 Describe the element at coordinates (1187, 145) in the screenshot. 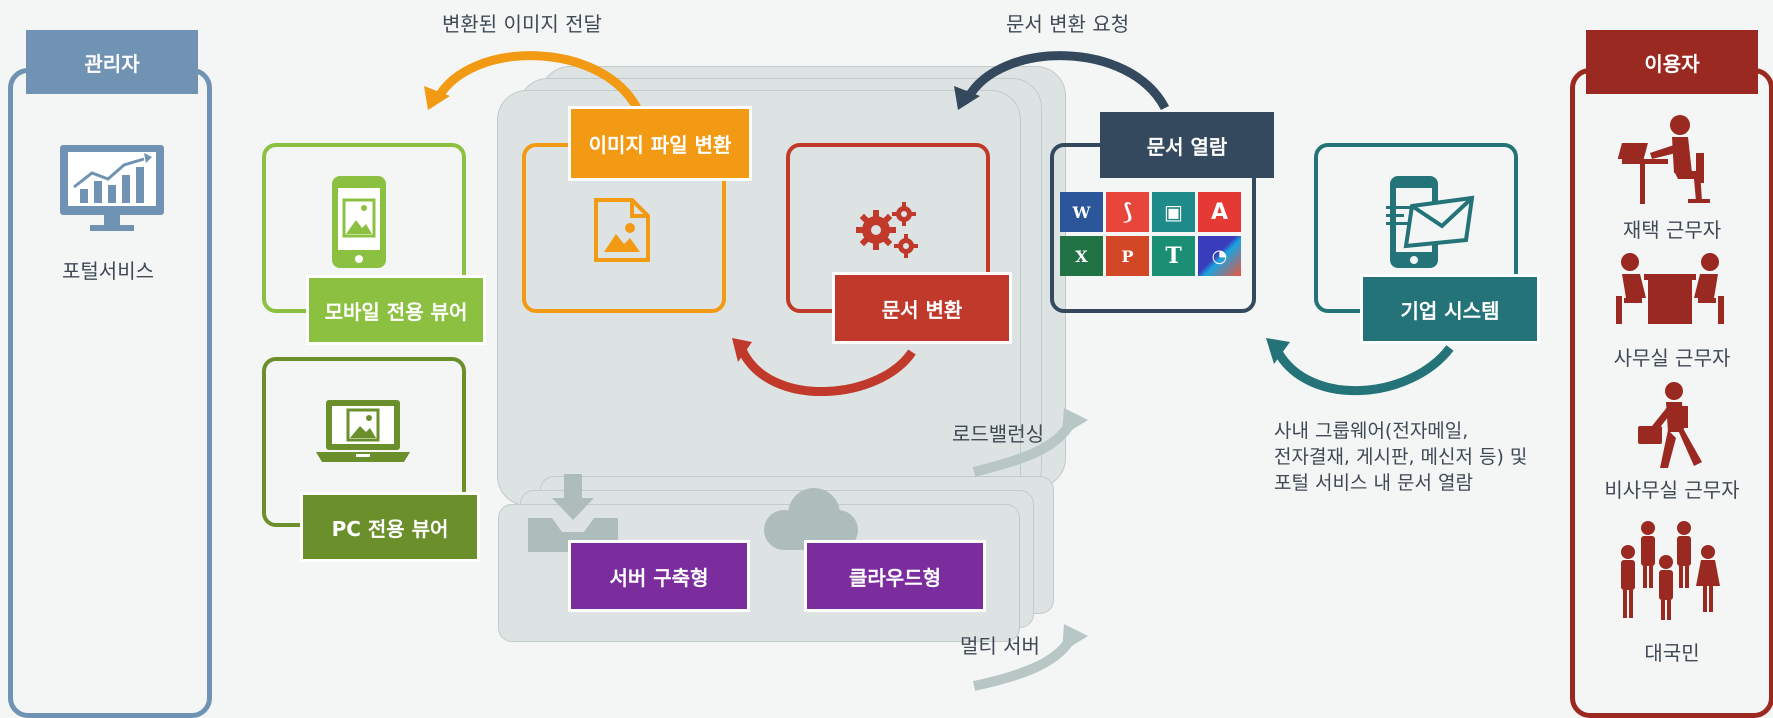

I see `doc-view-title: 문서 열람` at that location.